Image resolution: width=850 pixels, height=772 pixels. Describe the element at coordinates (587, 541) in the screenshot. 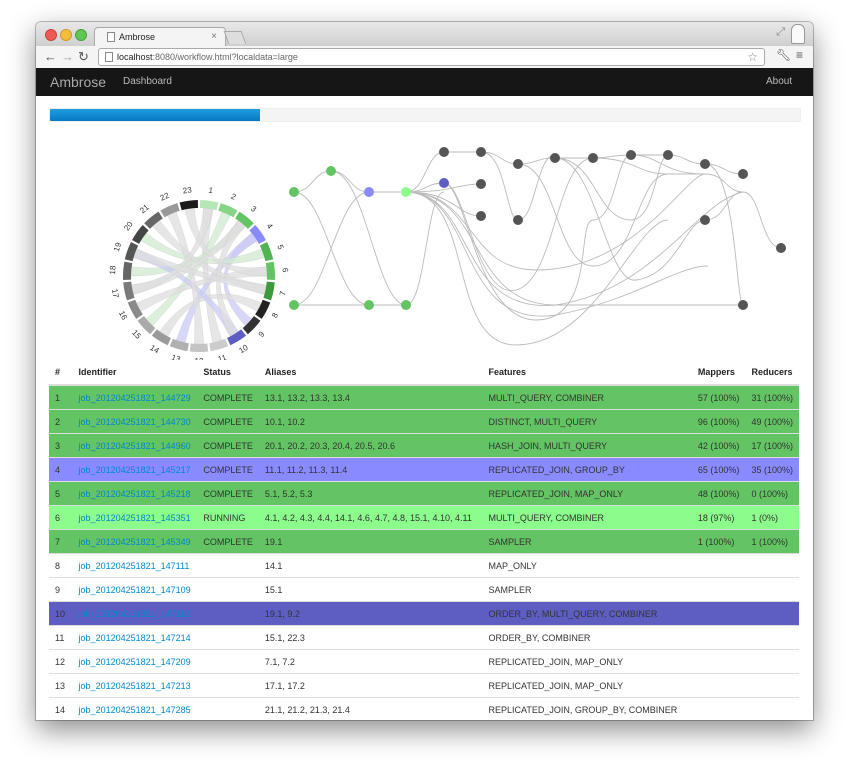

I see `job-features: SAMPLER` at that location.